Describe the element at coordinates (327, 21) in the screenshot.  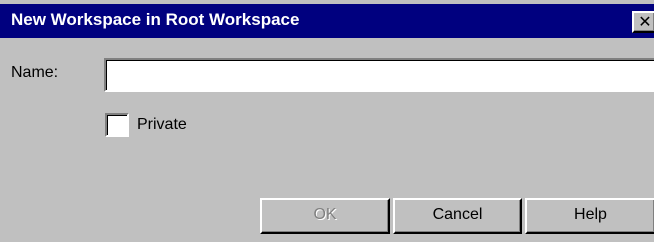
I see `title-bar: New Workspace in Root Workspace ✕` at that location.